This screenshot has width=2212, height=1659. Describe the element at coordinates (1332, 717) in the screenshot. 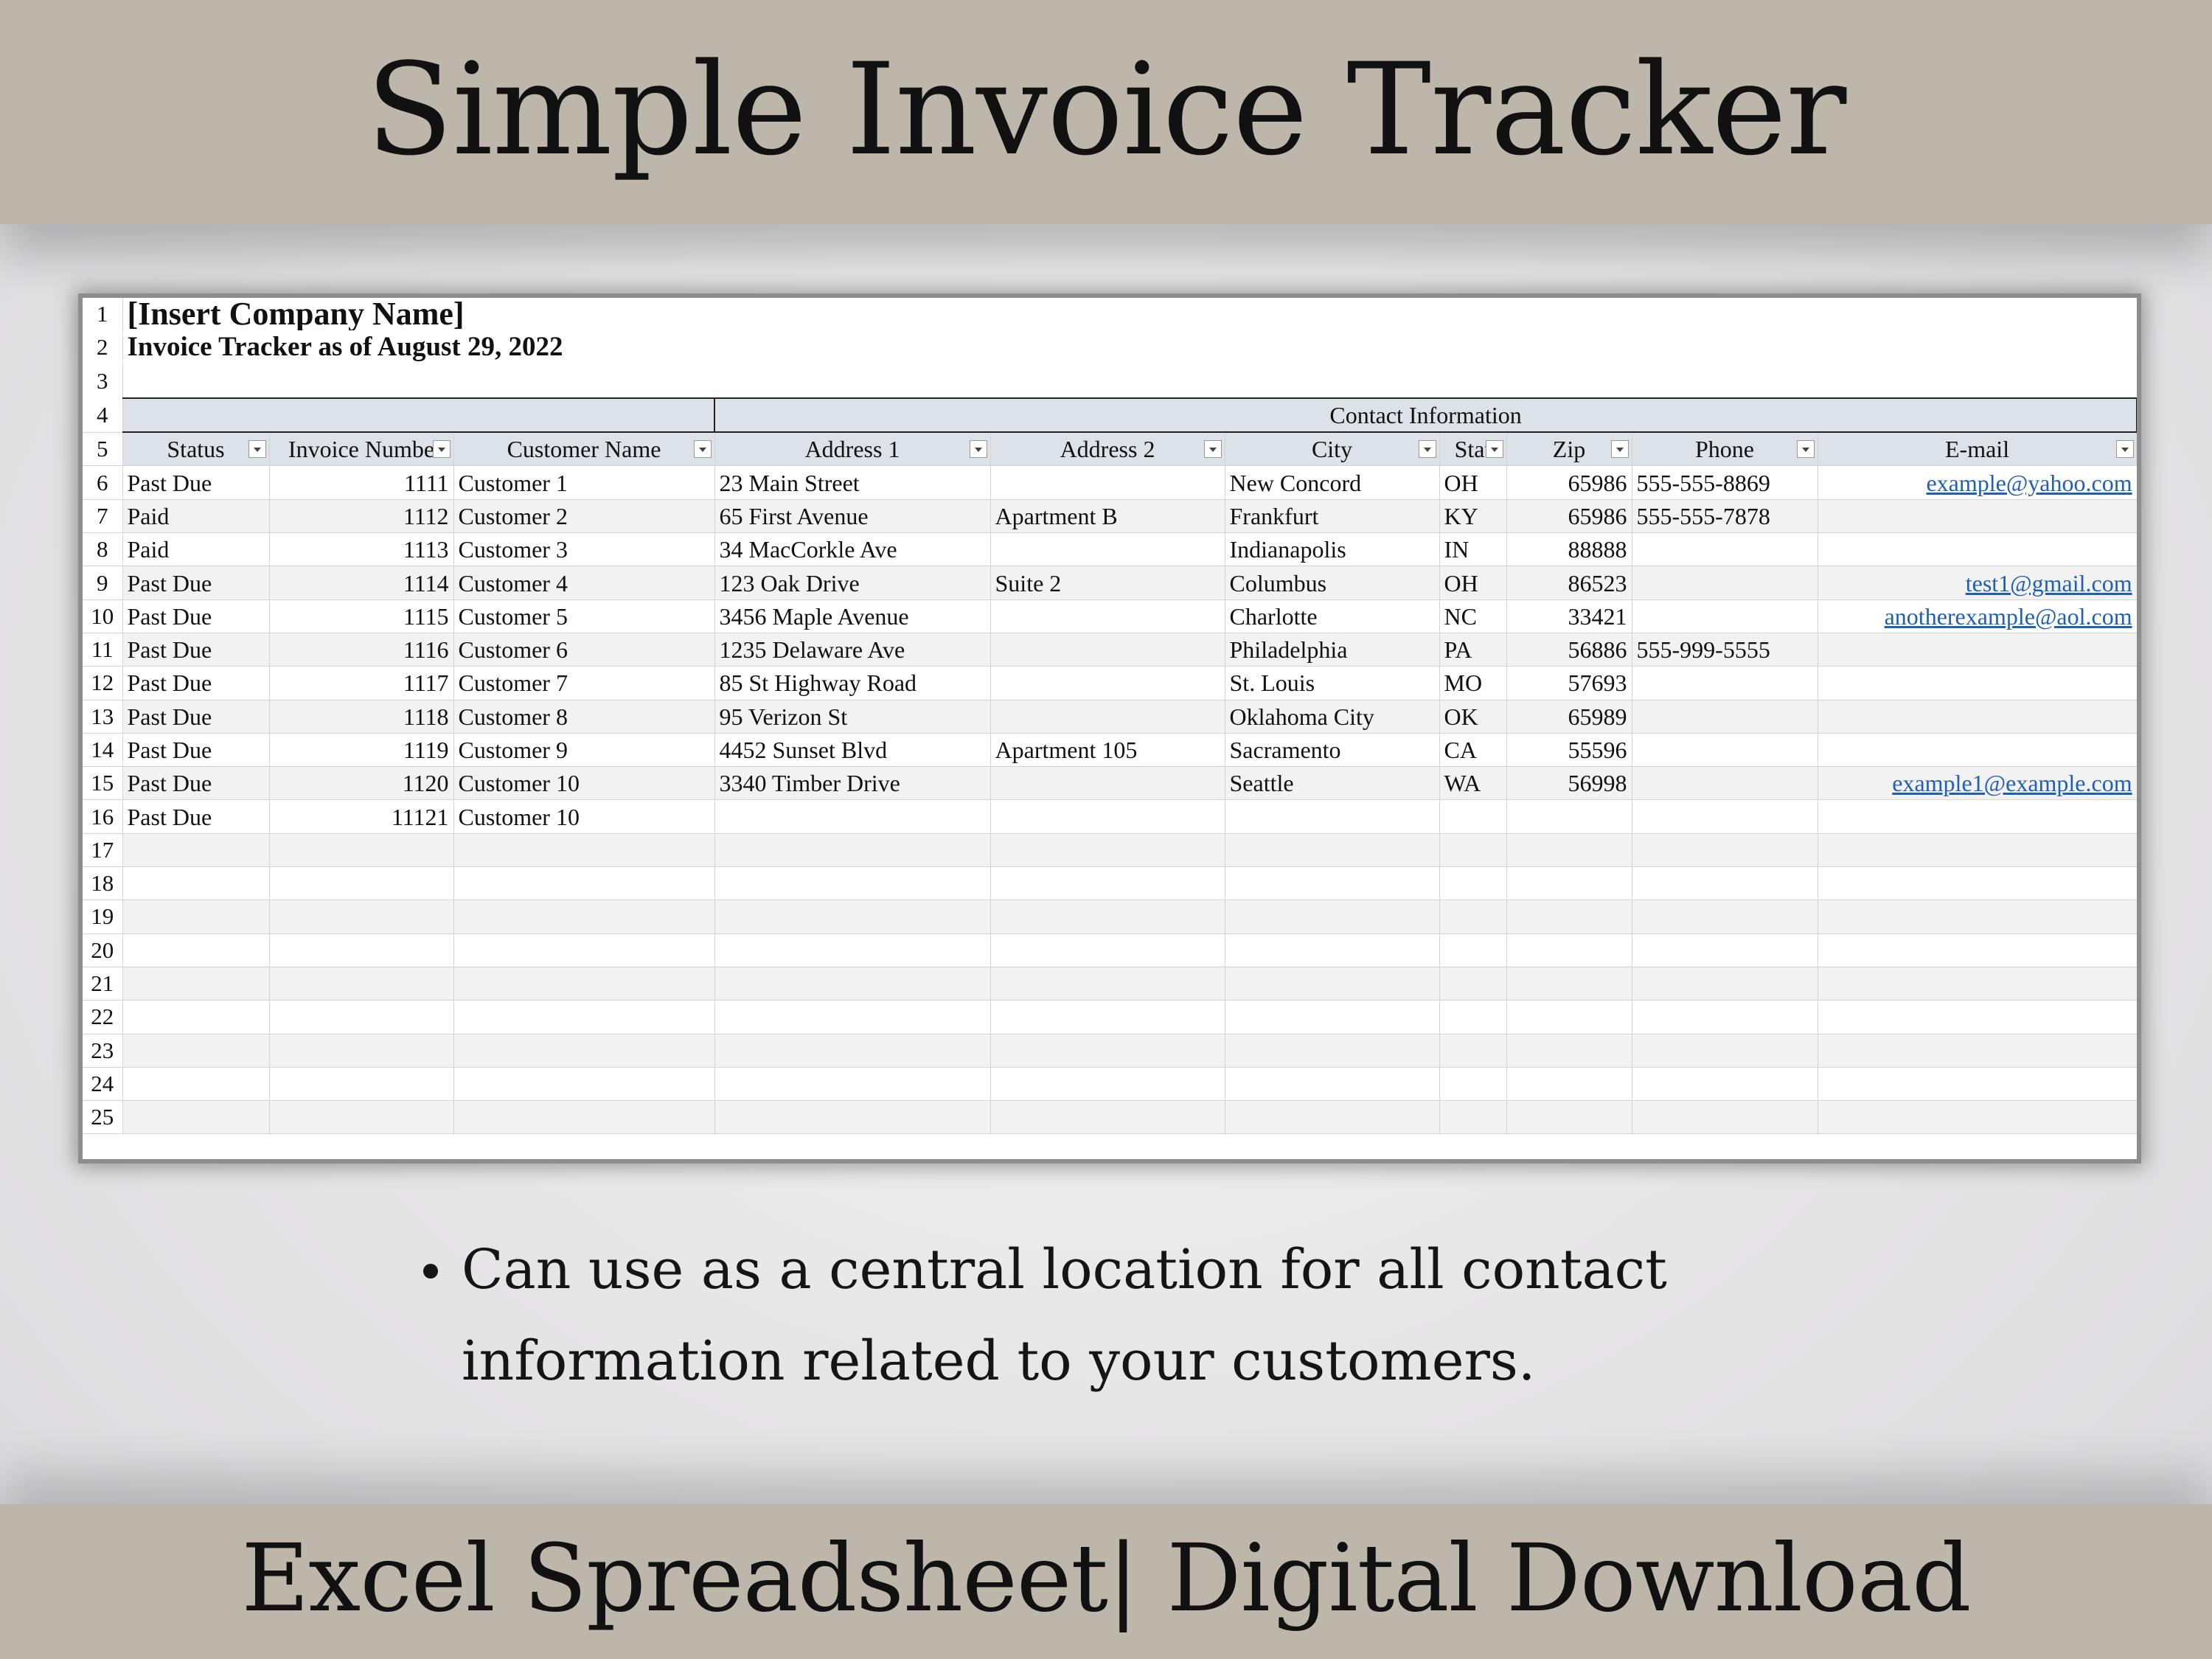

I see `table-cell: Oklahoma City` at that location.